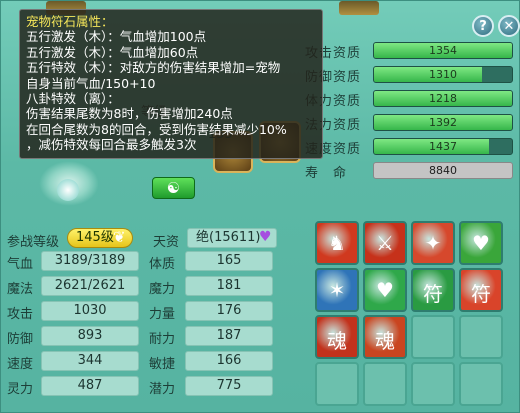 The width and height of the screenshot is (520, 413). I want to click on skill-talisman-icon: 符, so click(433, 290).